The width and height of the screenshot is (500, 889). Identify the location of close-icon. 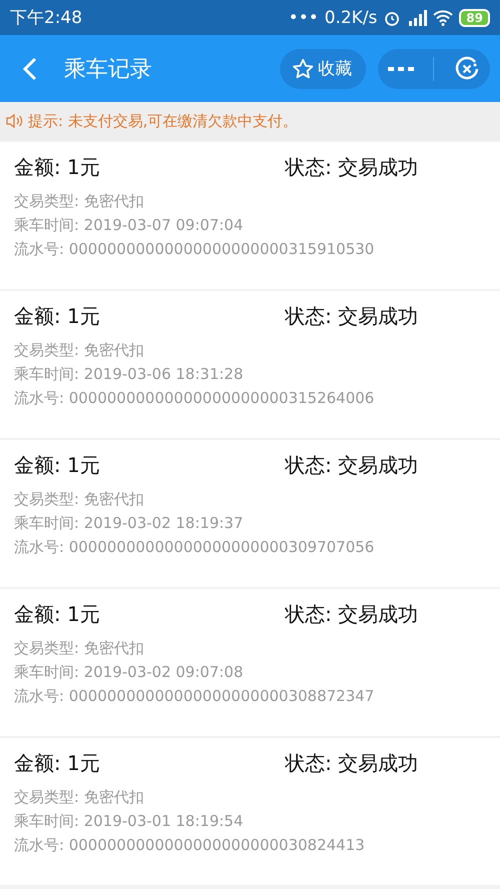
(467, 69).